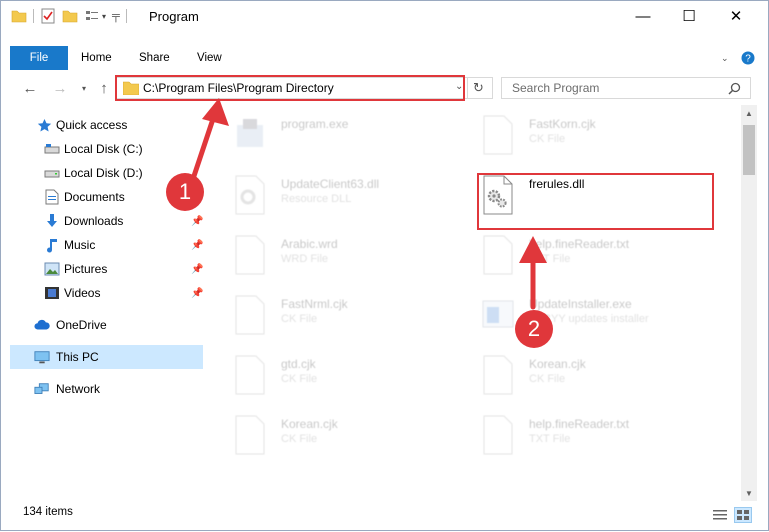 This screenshot has height=532, width=769. I want to click on properties-icon, so click(48, 16).